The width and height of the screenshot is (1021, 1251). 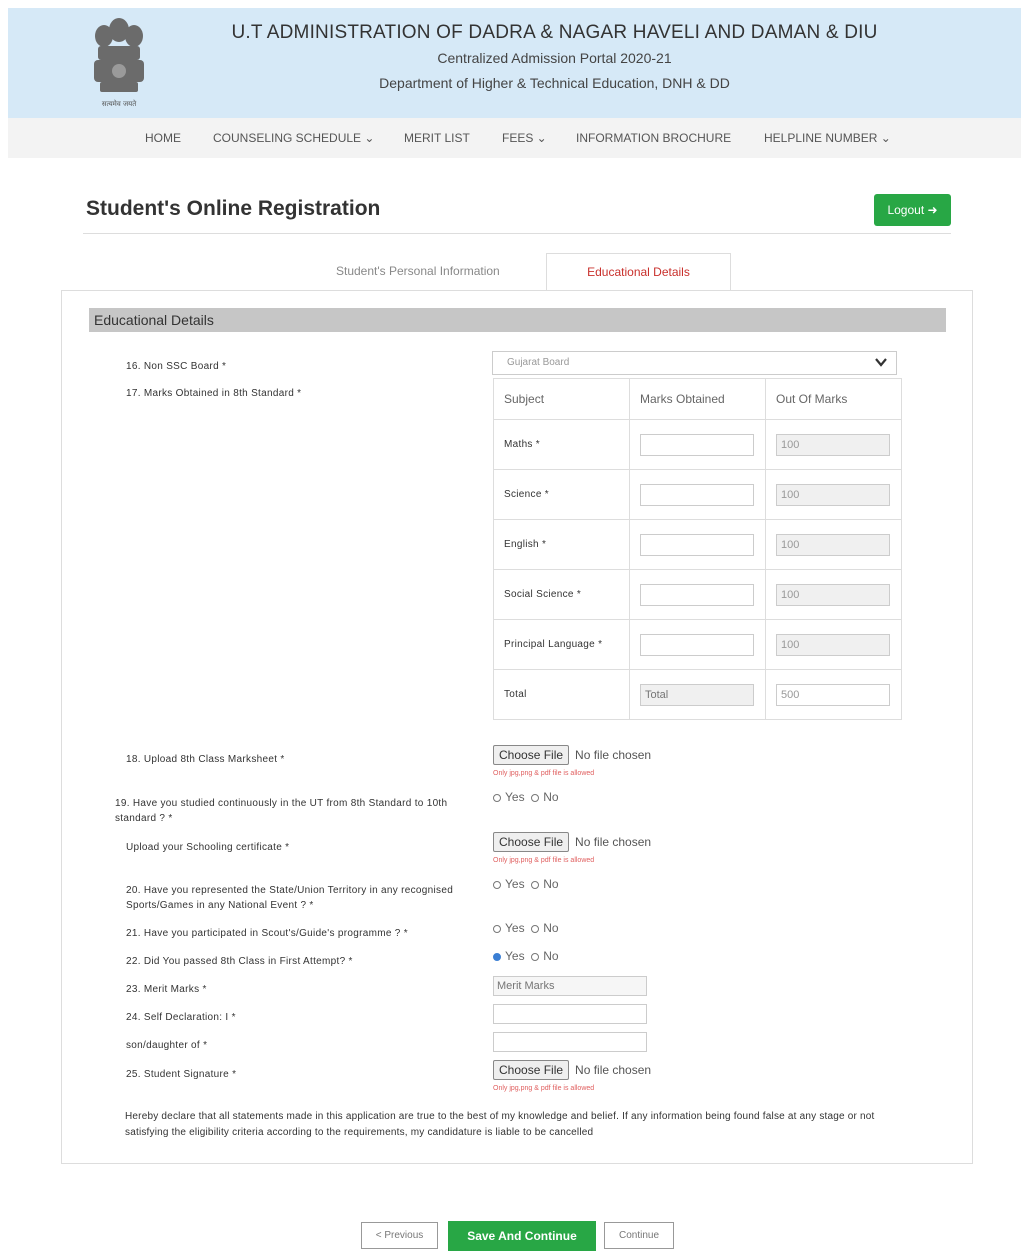 What do you see at coordinates (497, 957) in the screenshot?
I see `first-attempt-yes-radio` at bounding box center [497, 957].